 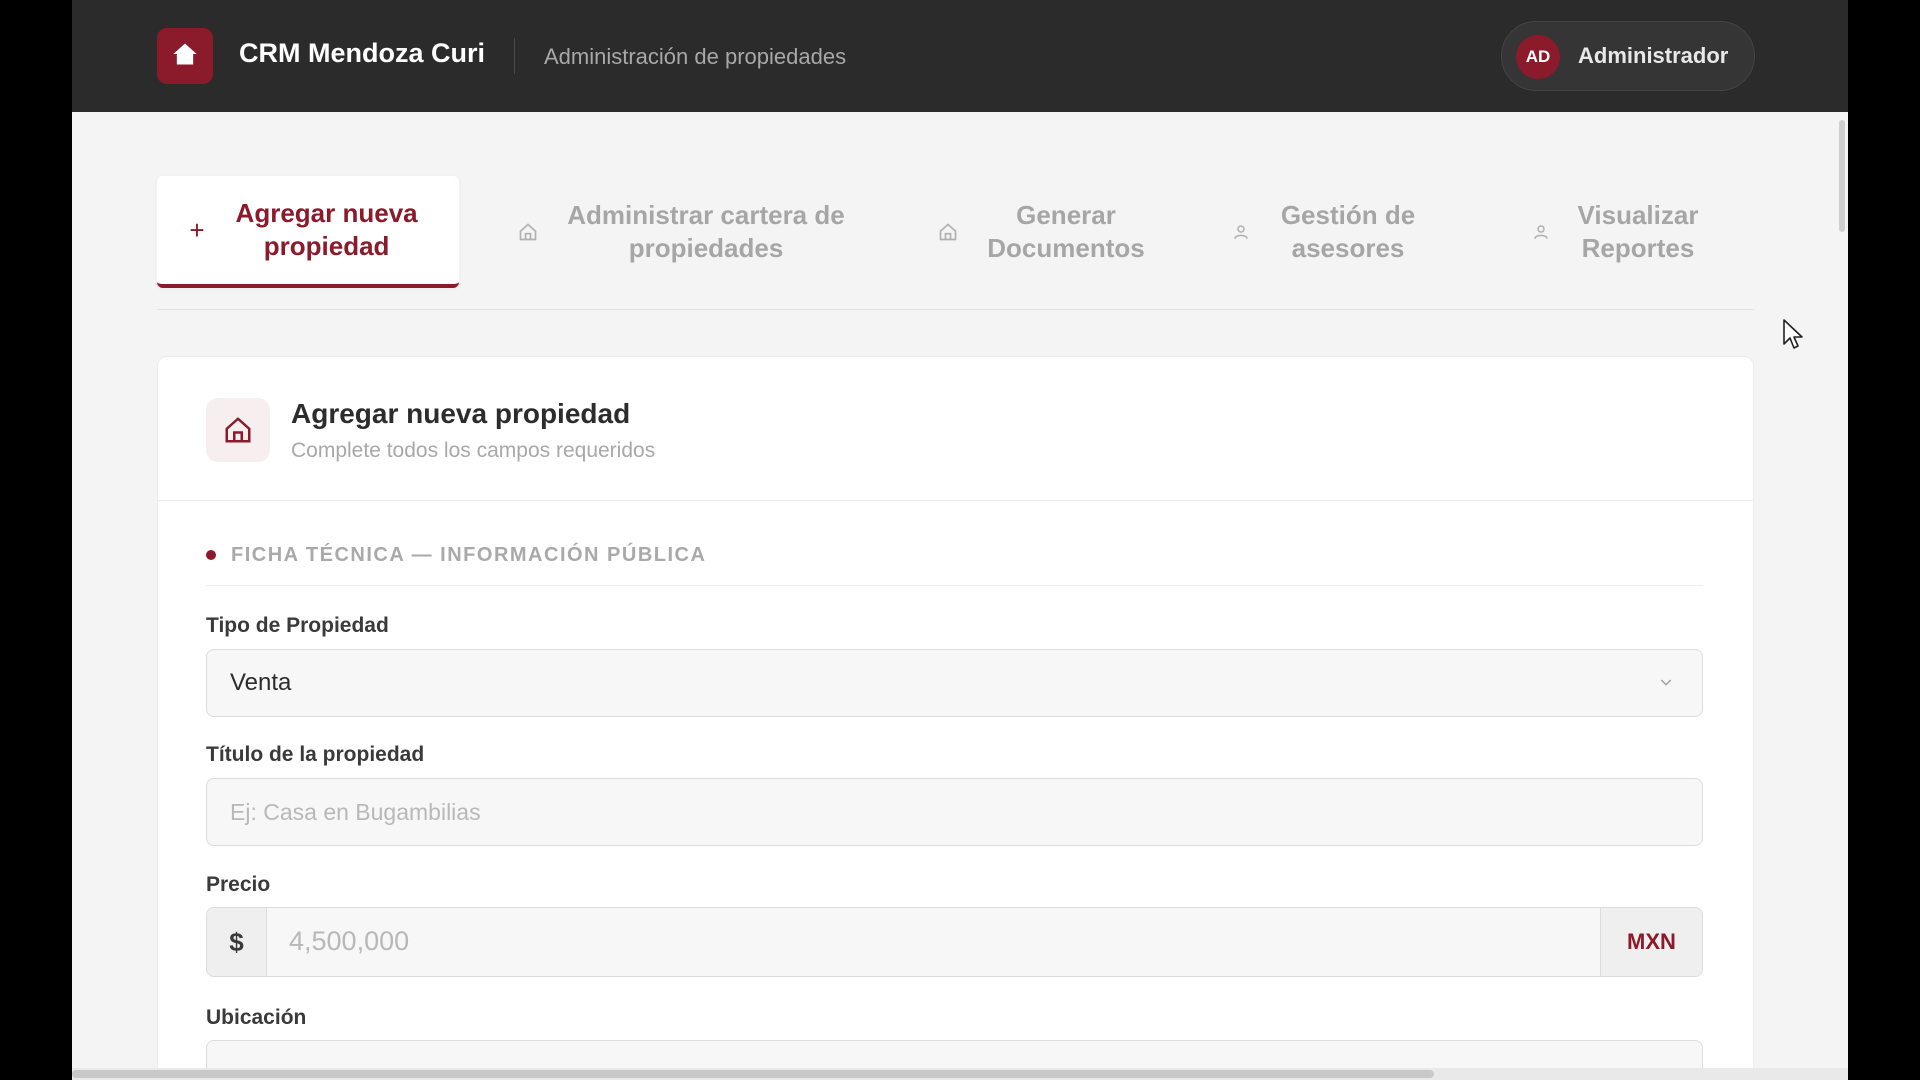 I want to click on currency-badge: MXN, so click(x=1651, y=942).